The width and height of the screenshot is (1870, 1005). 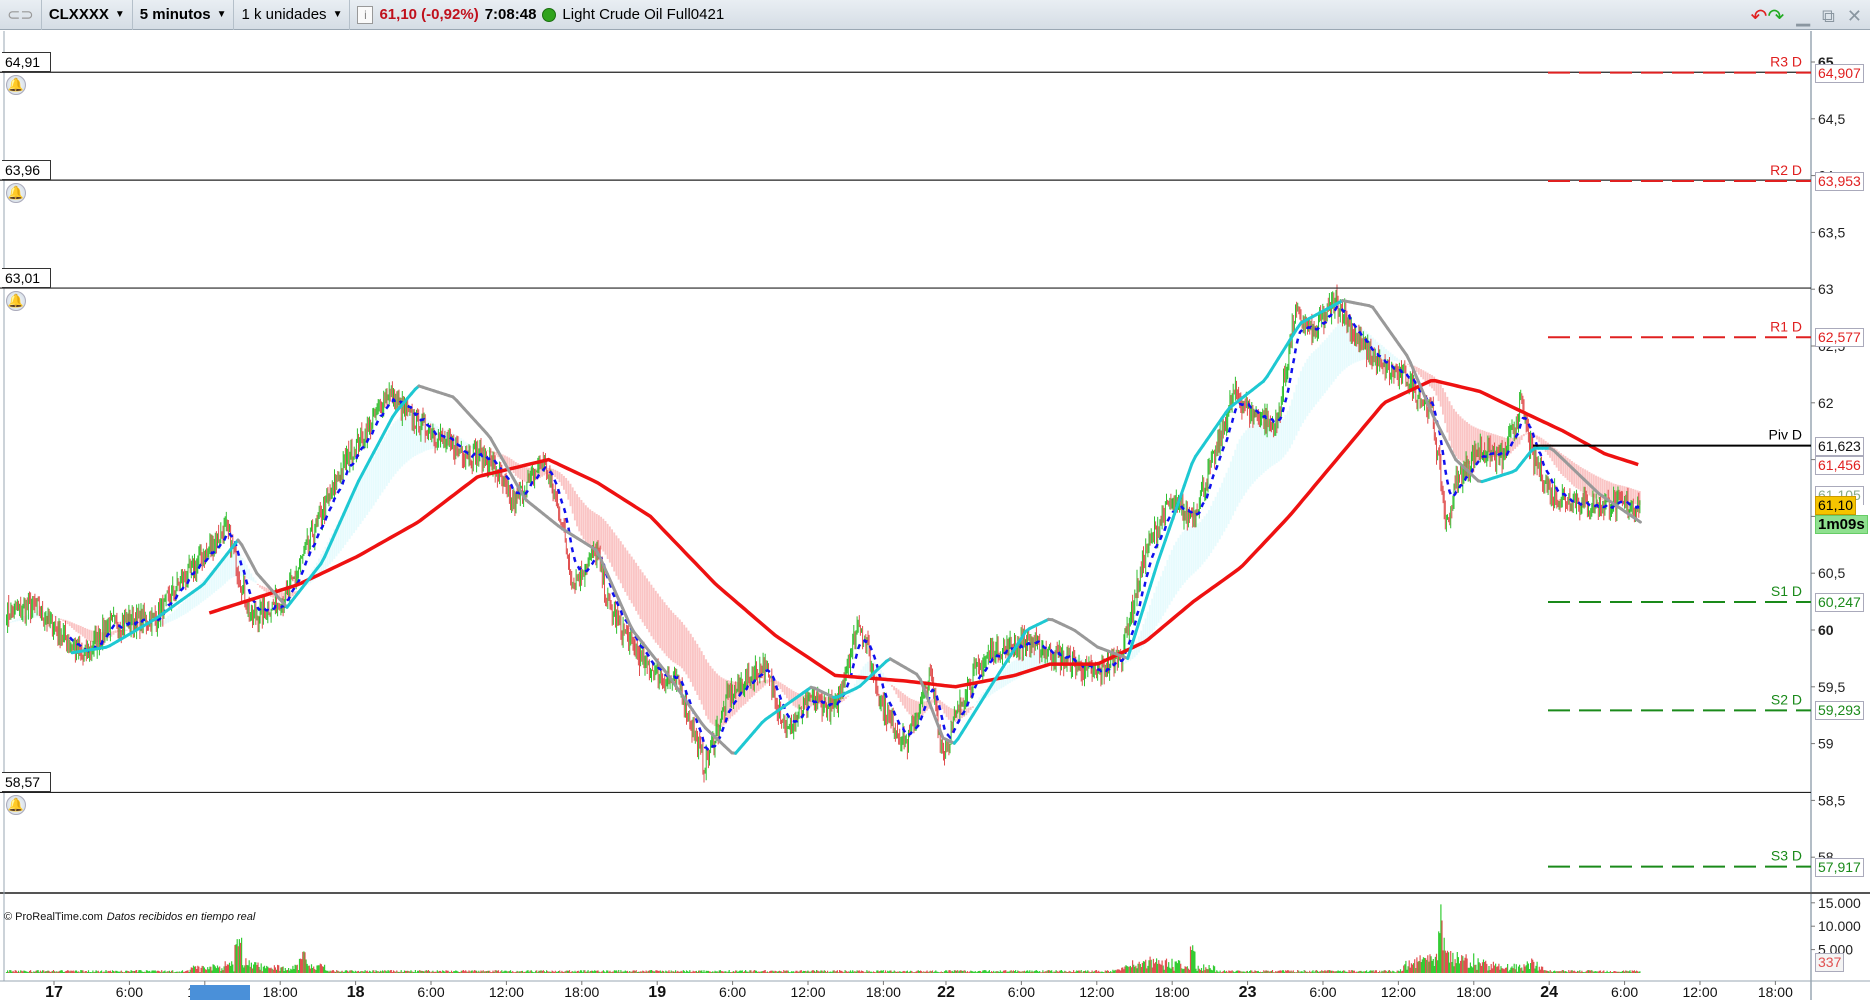 What do you see at coordinates (1768, 16) in the screenshot?
I see `sync-icon: ↶↷` at bounding box center [1768, 16].